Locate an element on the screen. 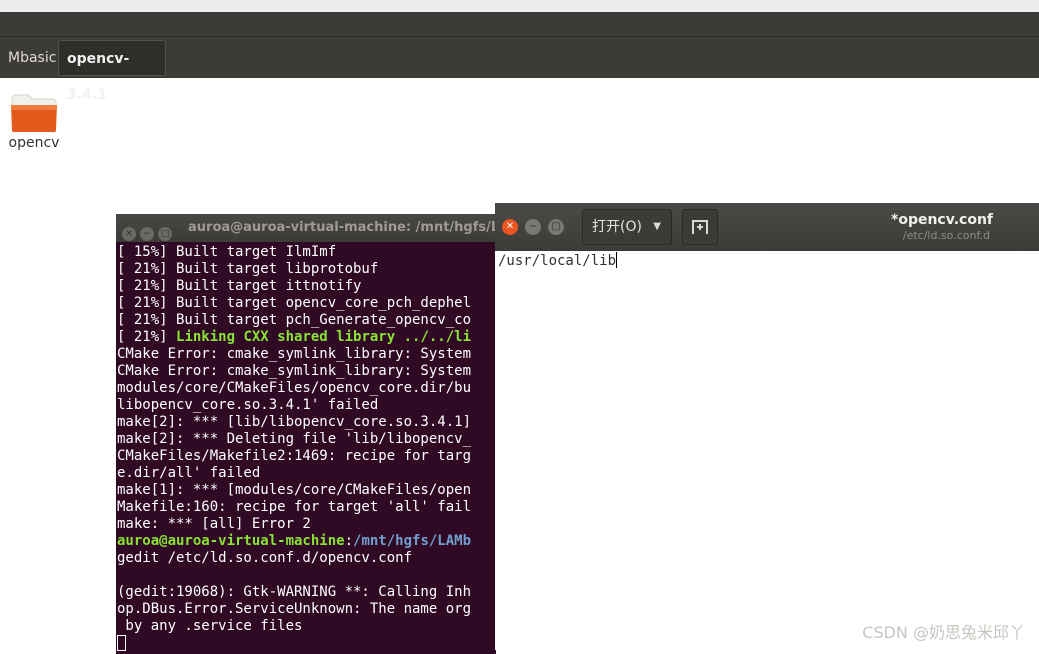 Image resolution: width=1039 pixels, height=654 pixels. terminal-line: libopencv_core.so.3.4.1' failed is located at coordinates (306, 405).